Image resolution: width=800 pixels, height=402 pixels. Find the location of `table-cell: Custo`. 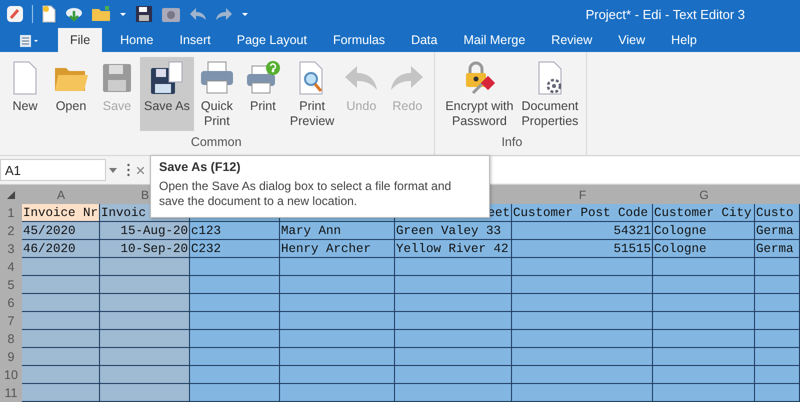

table-cell: Custo is located at coordinates (777, 213).